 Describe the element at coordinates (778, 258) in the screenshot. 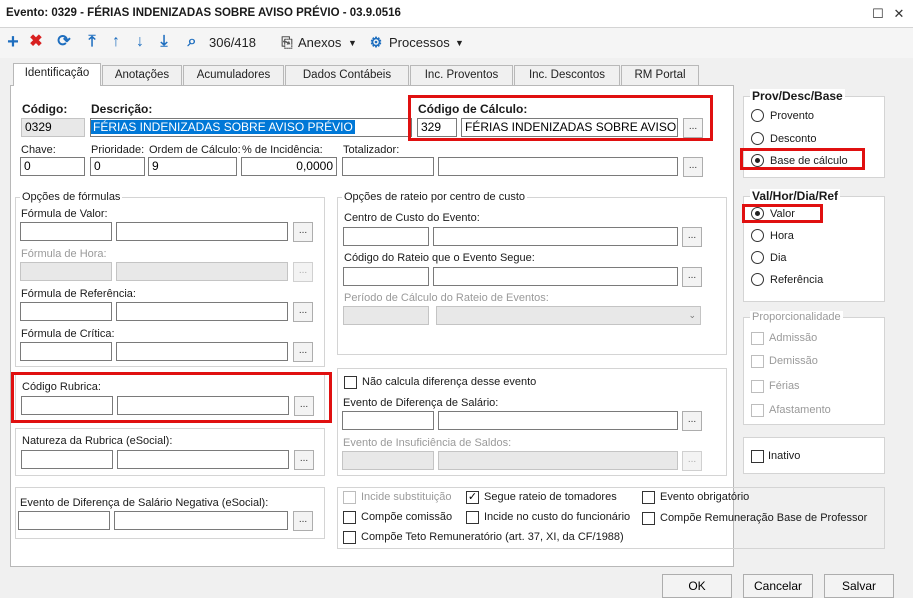

I see `dia-label: Dia` at that location.